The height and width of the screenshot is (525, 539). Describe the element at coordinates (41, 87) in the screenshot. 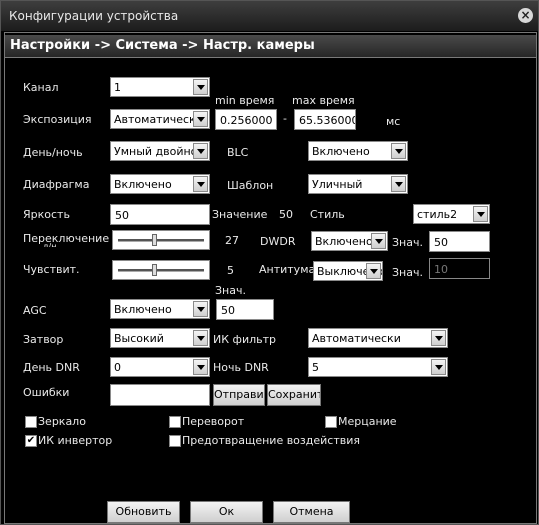

I see `channel-label: Канал` at that location.